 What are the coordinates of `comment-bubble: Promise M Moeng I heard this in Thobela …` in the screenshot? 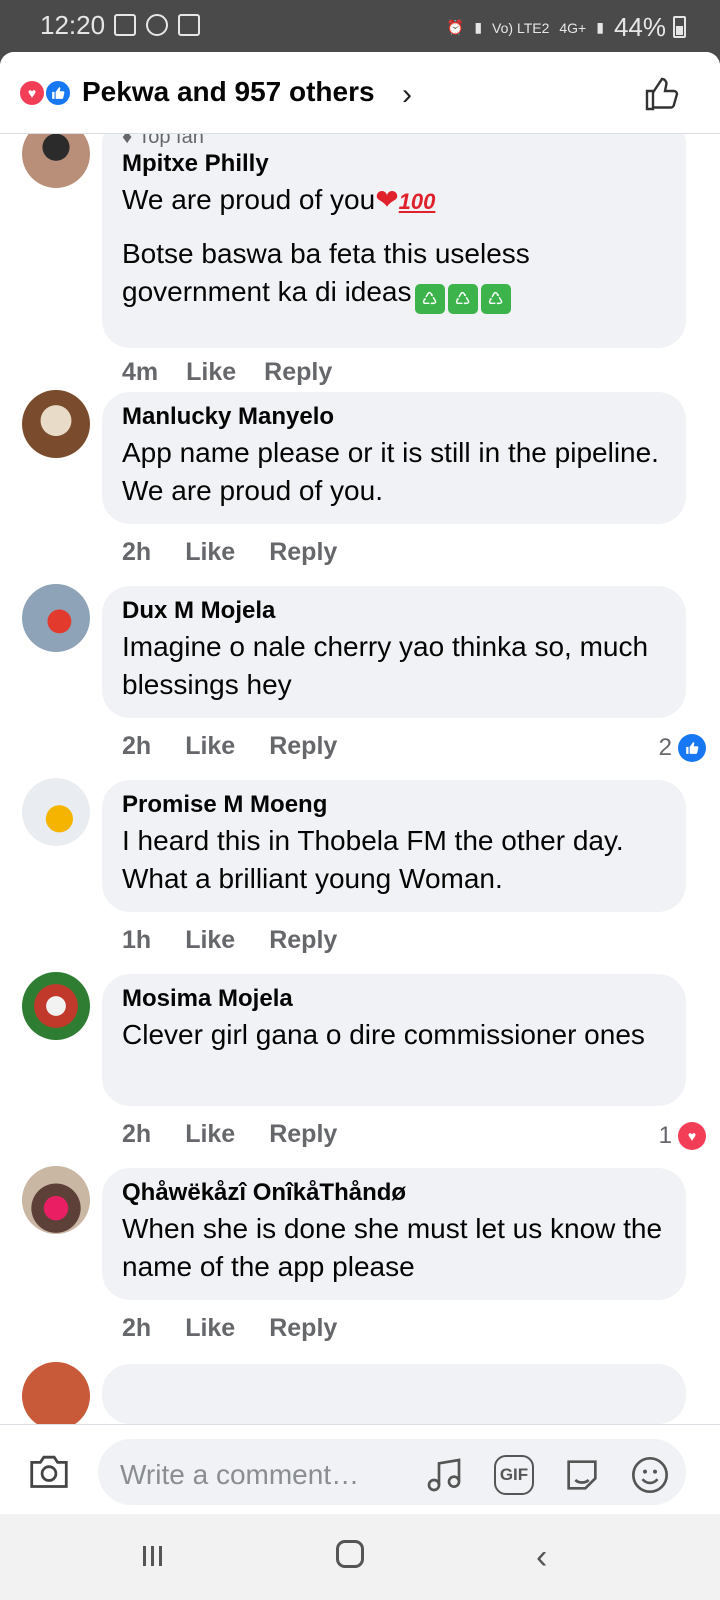 It's located at (394, 846).